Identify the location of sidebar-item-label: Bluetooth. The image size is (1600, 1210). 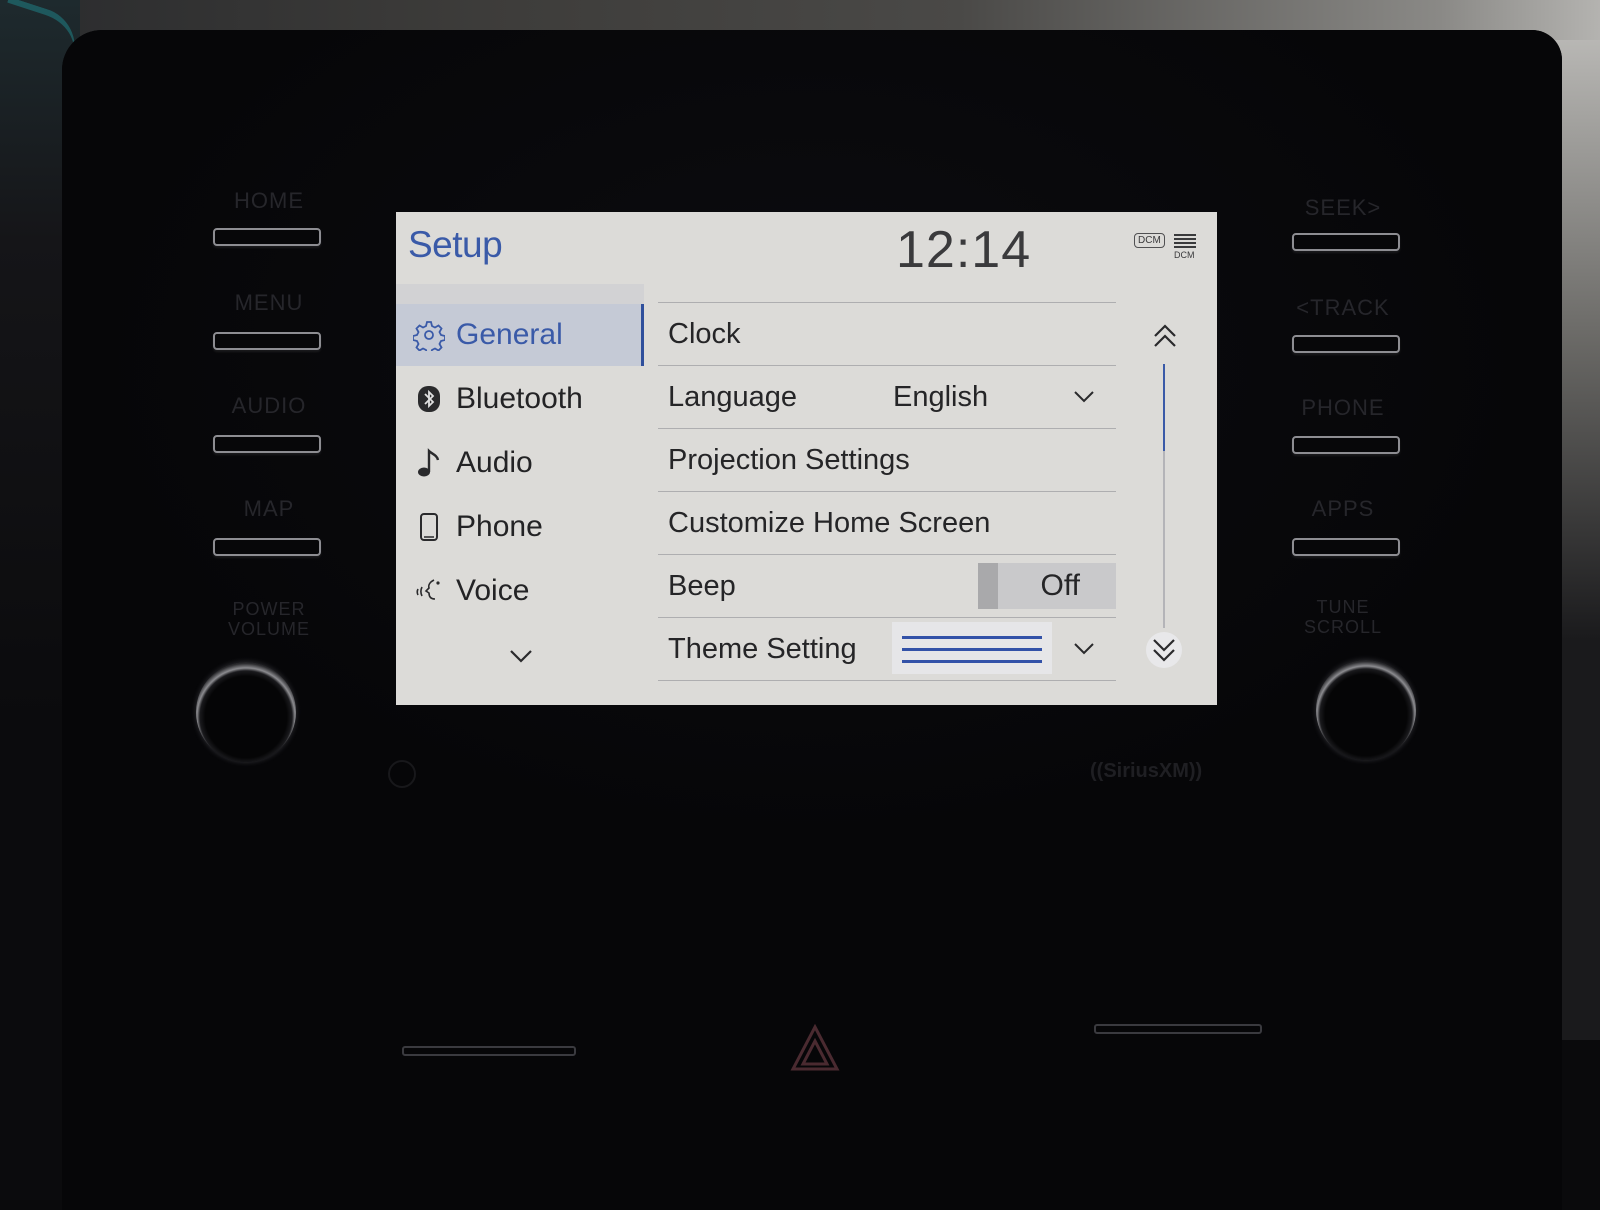
(519, 398).